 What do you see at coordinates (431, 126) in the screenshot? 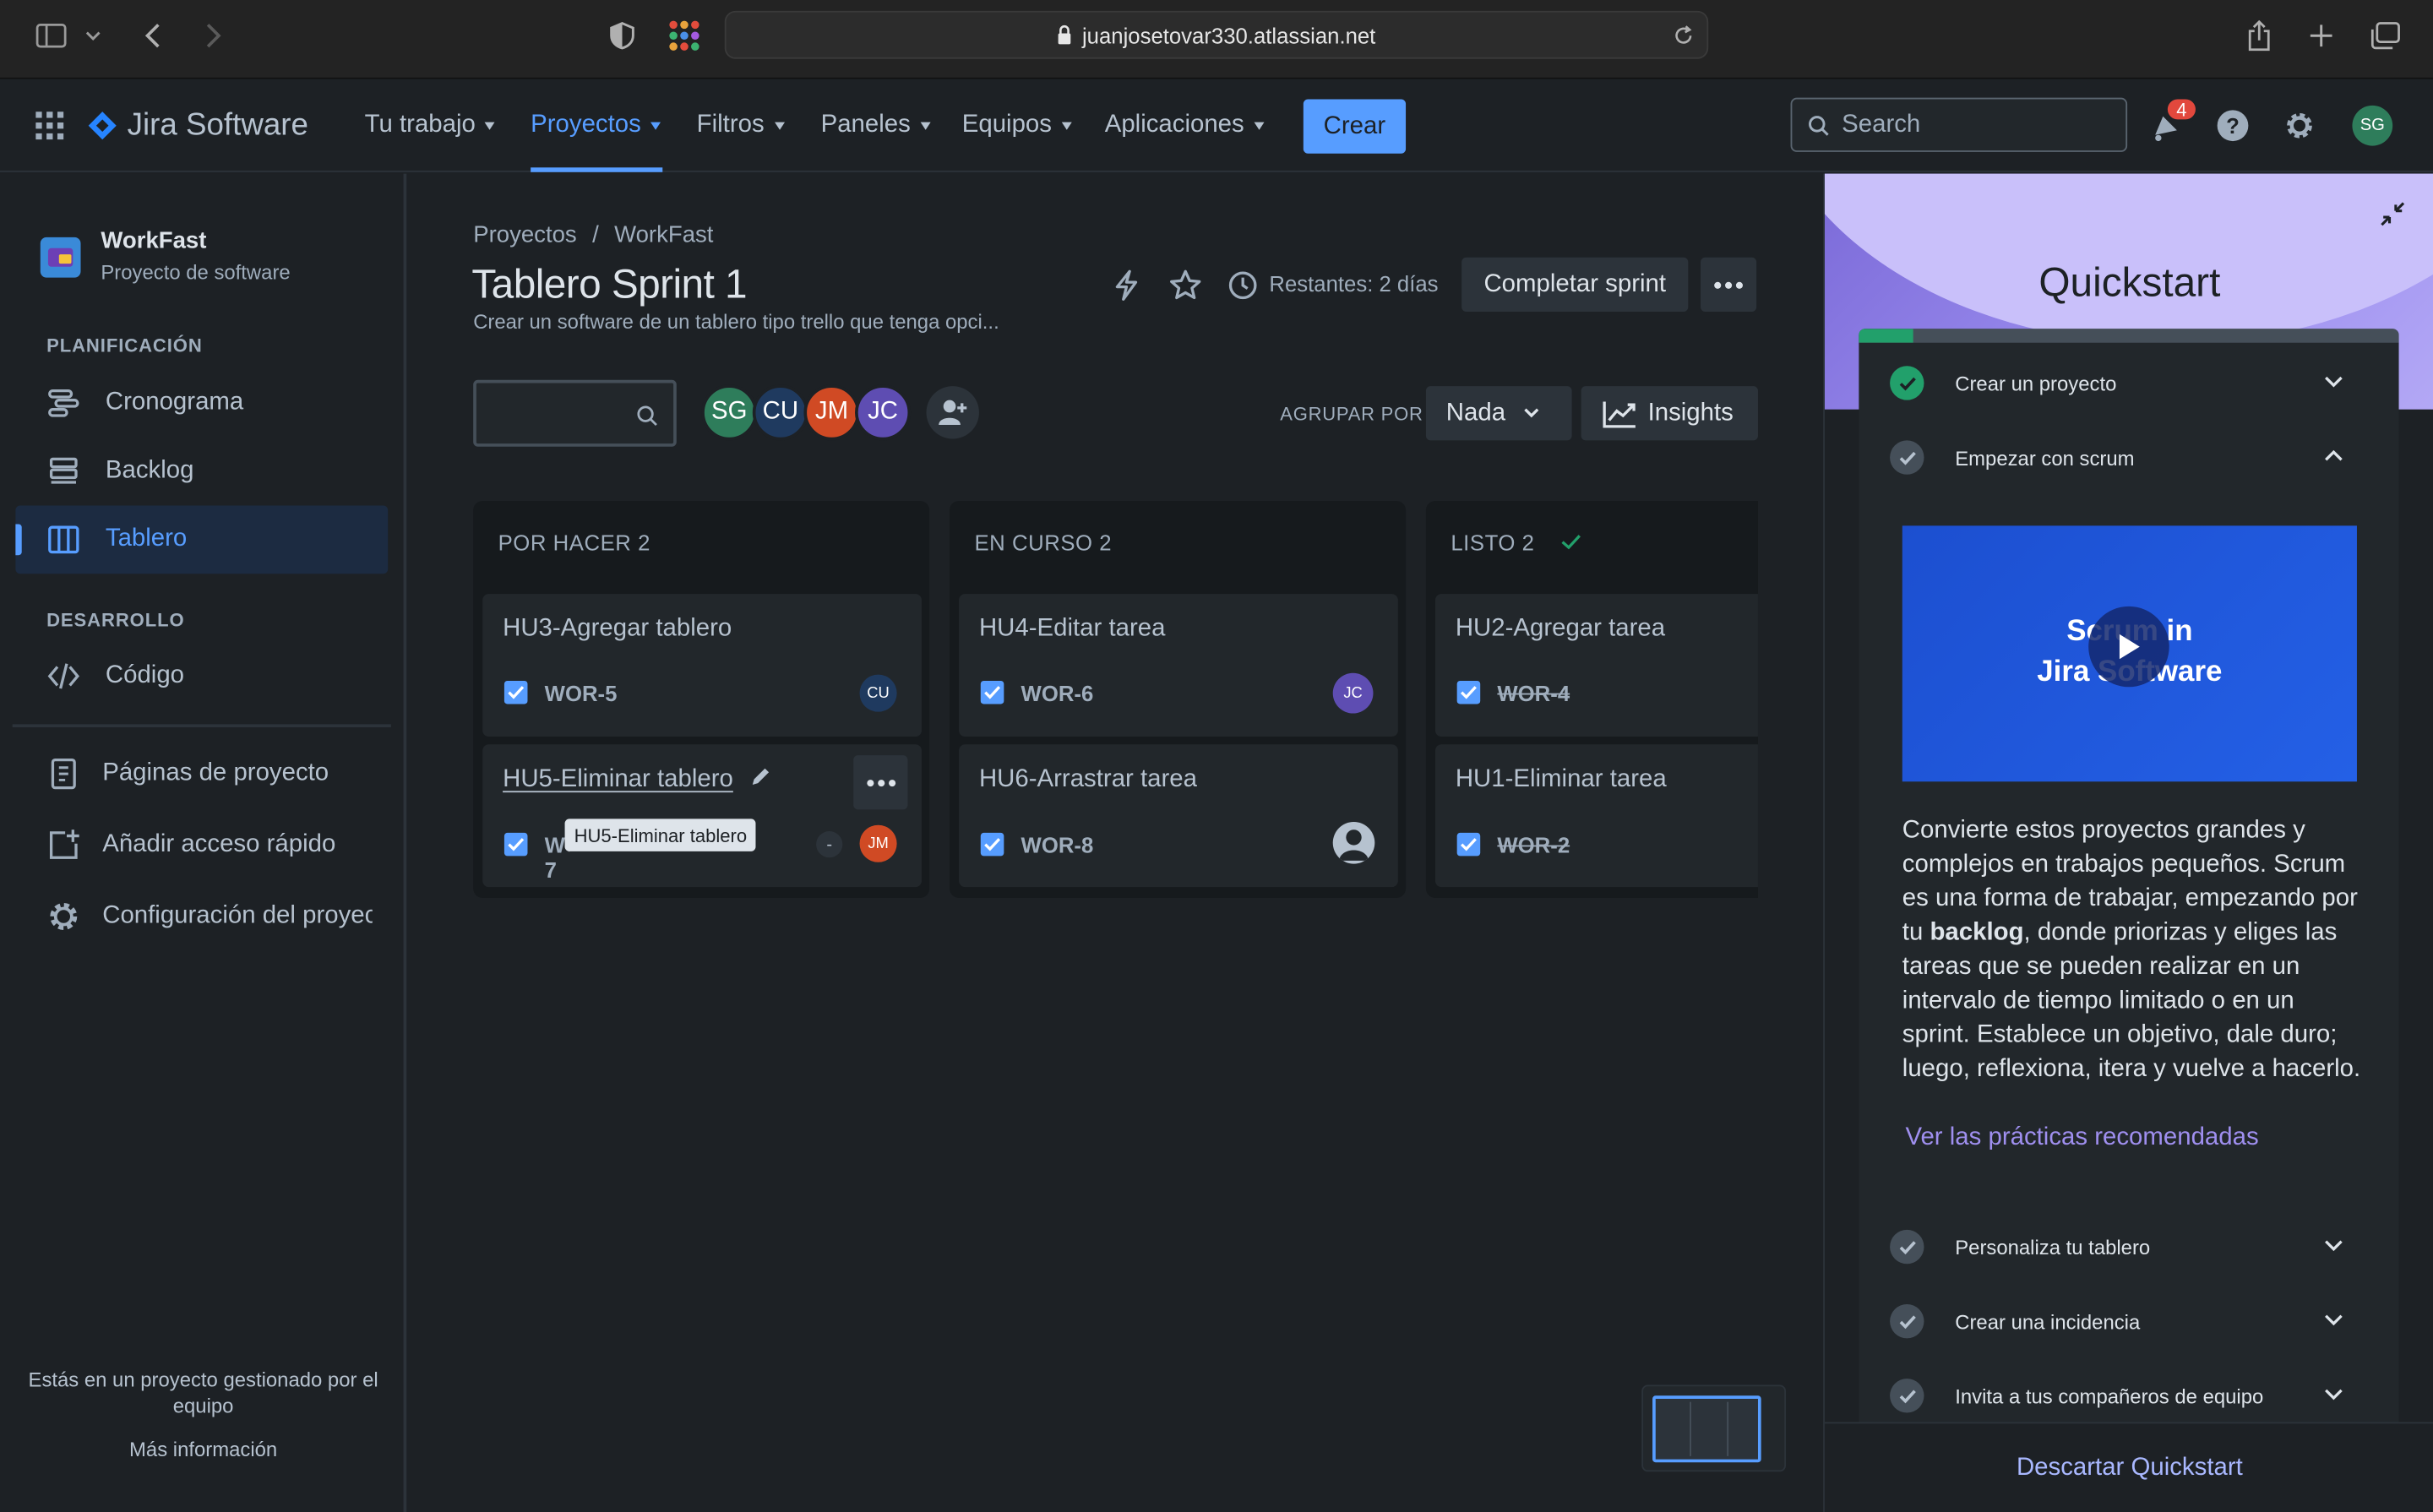
I see `nav-tu-trabajo: Tu trabajo ▾` at bounding box center [431, 126].